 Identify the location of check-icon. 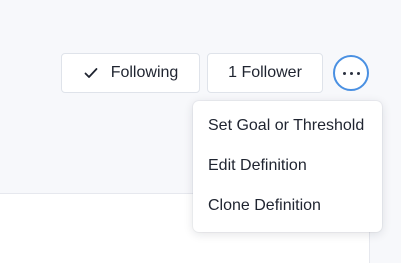
(91, 73).